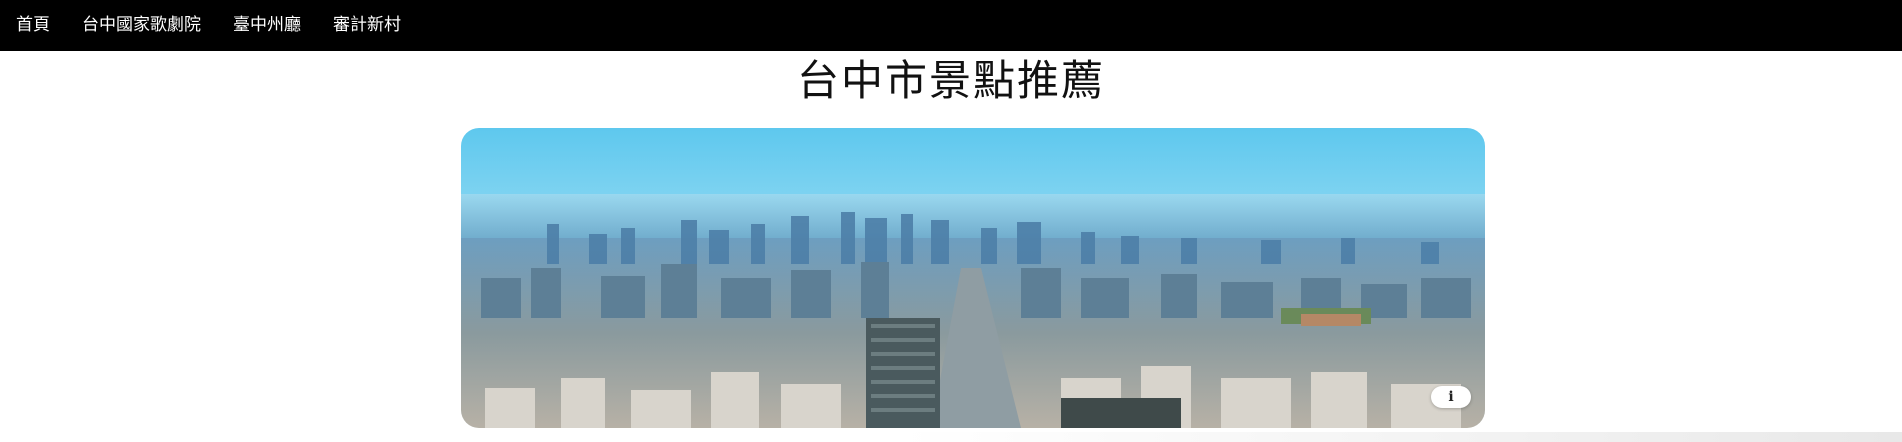 The height and width of the screenshot is (442, 1902). Describe the element at coordinates (1401, 437) in the screenshot. I see `bottom-shadow-divider` at that location.